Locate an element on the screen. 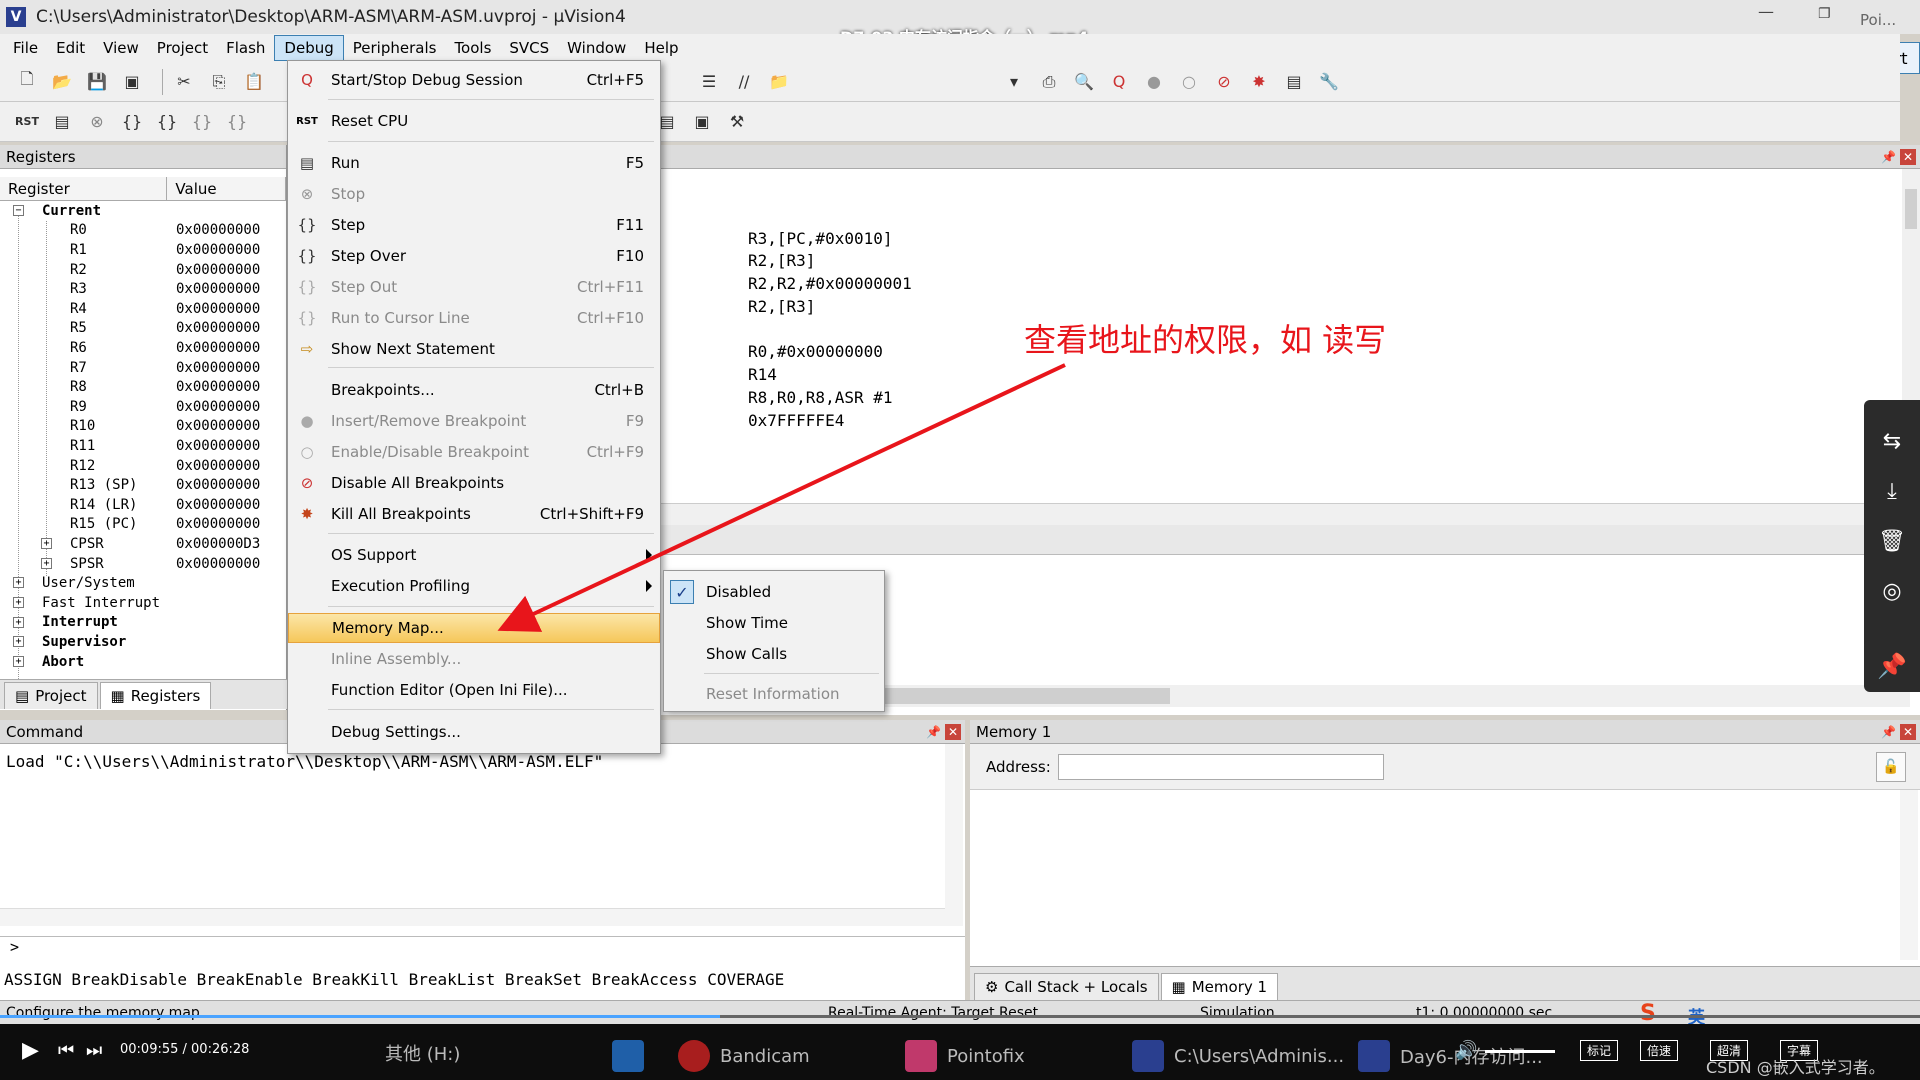  taskbar-item-pointofix: Pointofix is located at coordinates (965, 1056).